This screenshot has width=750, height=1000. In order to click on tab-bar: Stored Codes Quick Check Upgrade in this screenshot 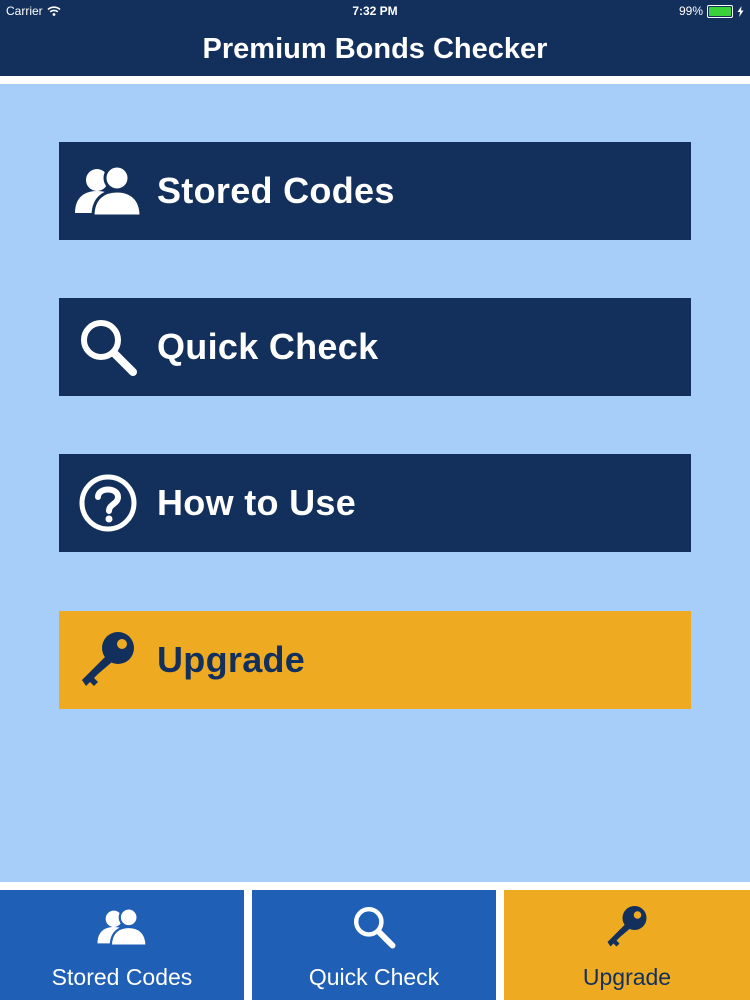, I will do `click(375, 941)`.